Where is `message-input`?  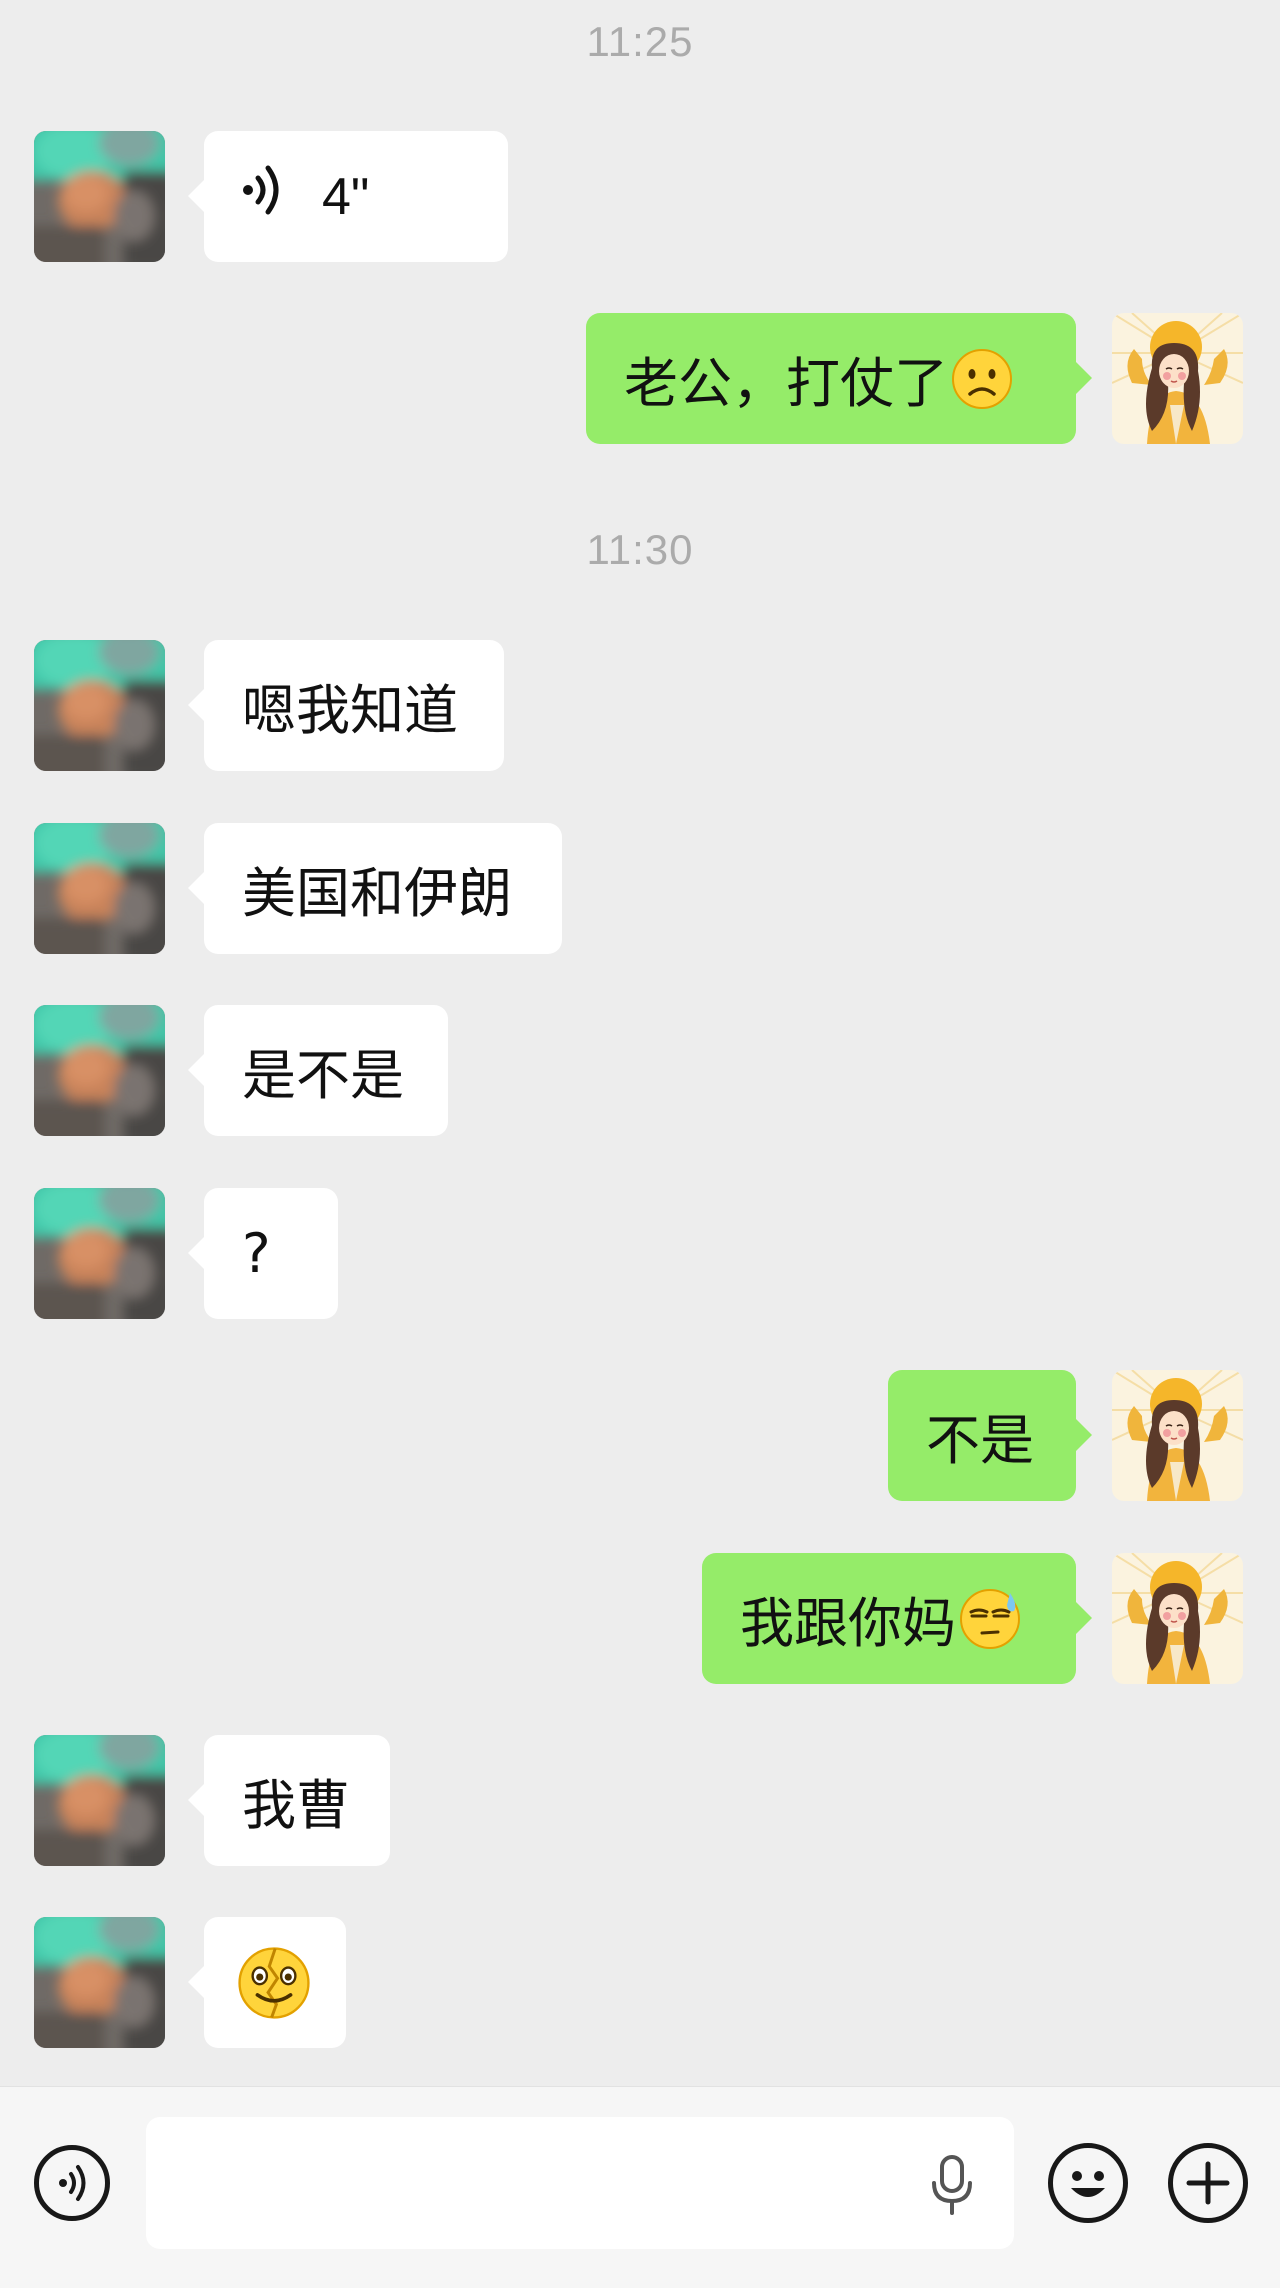
message-input is located at coordinates (580, 2183).